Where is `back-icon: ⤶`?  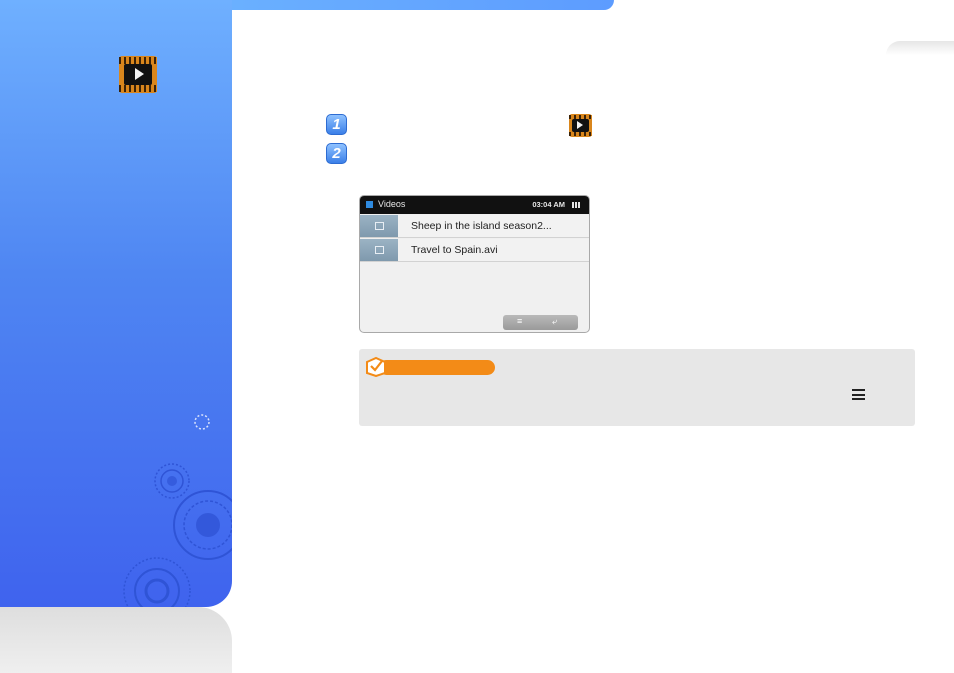
back-icon: ⤶ is located at coordinates (554, 321).